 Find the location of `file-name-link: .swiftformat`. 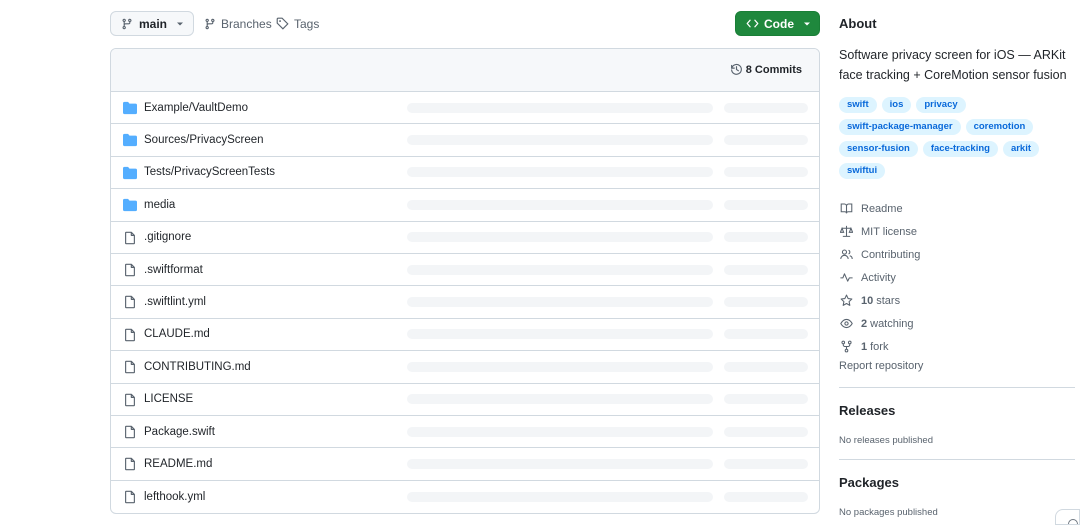

file-name-link: .swiftformat is located at coordinates (173, 270).